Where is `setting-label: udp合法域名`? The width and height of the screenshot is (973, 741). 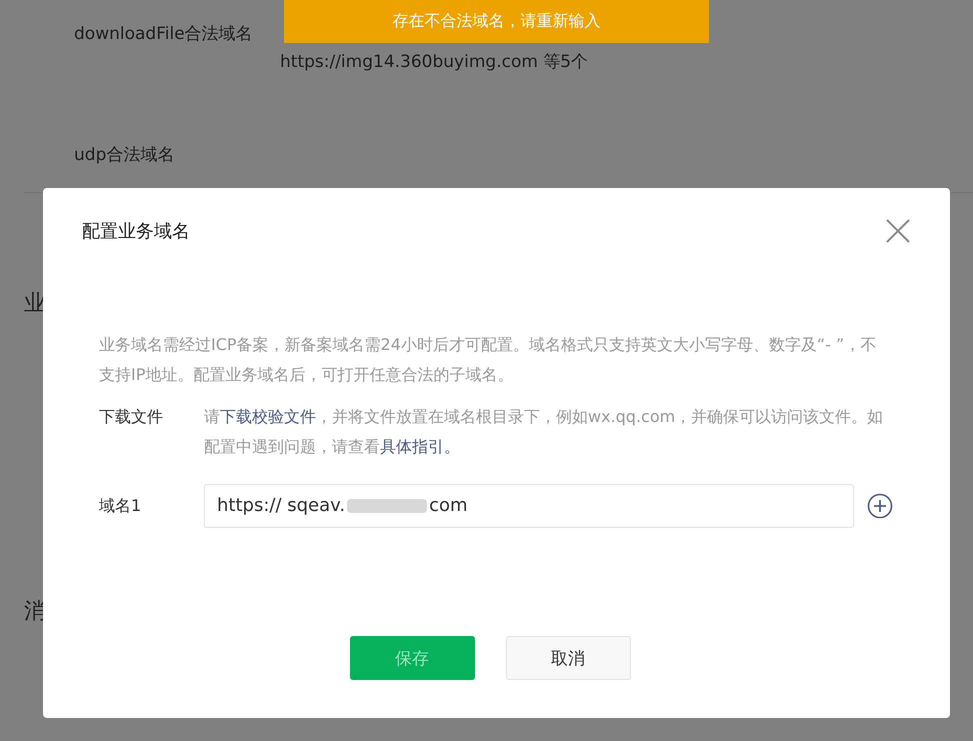
setting-label: udp合法域名 is located at coordinates (125, 155).